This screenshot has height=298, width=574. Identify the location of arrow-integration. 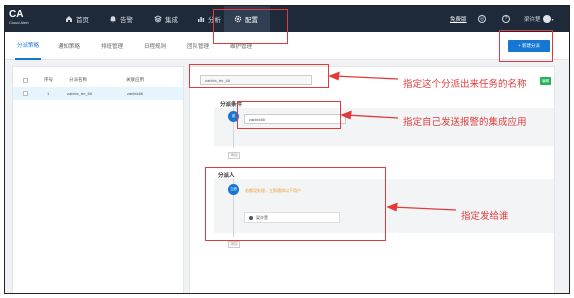
(372, 116).